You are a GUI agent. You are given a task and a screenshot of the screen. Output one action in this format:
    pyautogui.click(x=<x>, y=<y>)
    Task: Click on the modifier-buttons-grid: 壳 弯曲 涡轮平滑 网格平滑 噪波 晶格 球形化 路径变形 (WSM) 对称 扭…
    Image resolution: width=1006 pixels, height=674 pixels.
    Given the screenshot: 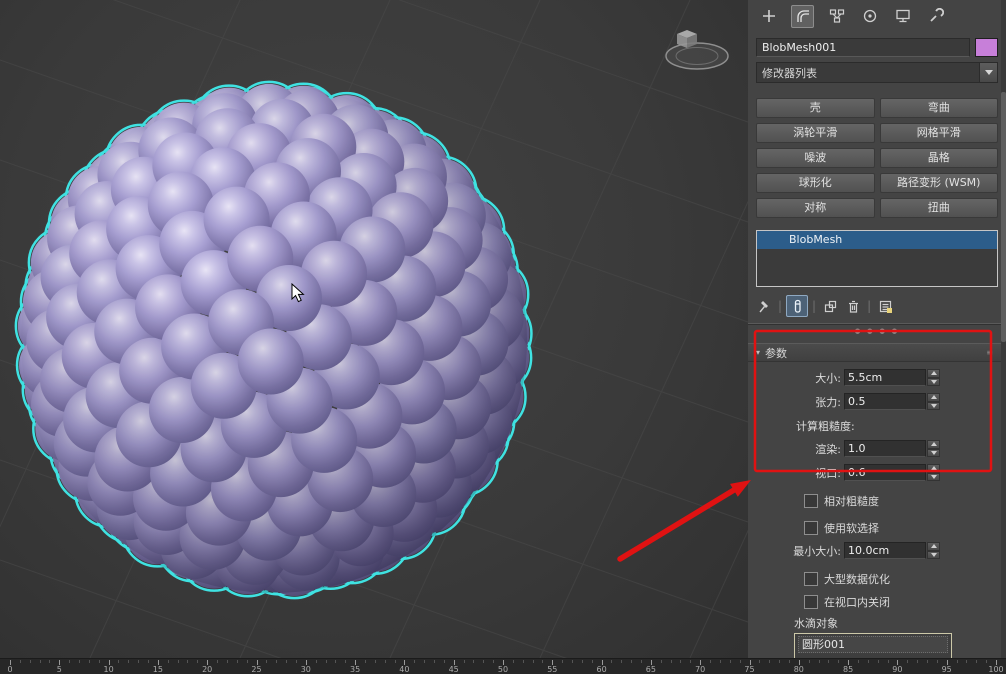 What is the action you would take?
    pyautogui.click(x=877, y=158)
    